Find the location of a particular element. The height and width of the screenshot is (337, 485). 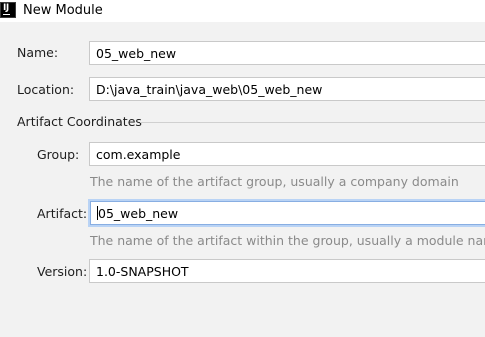

window-title: New Module is located at coordinates (63, 10).